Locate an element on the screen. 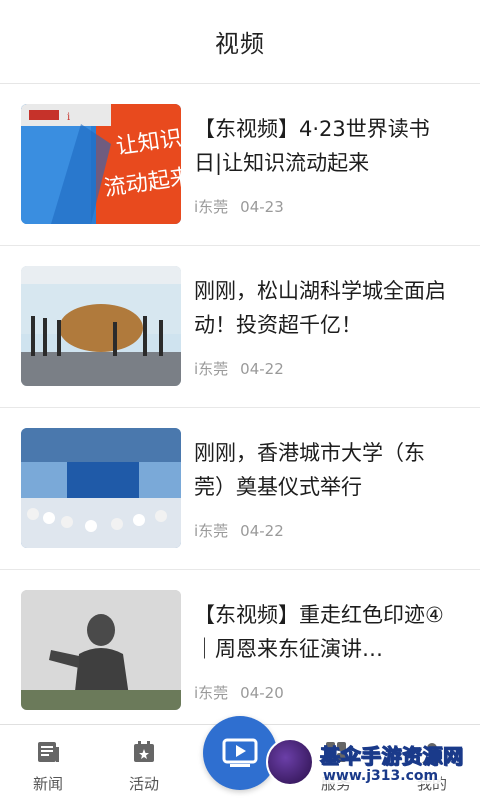 This screenshot has height=800, width=480. groundbreaking-image is located at coordinates (101, 488).